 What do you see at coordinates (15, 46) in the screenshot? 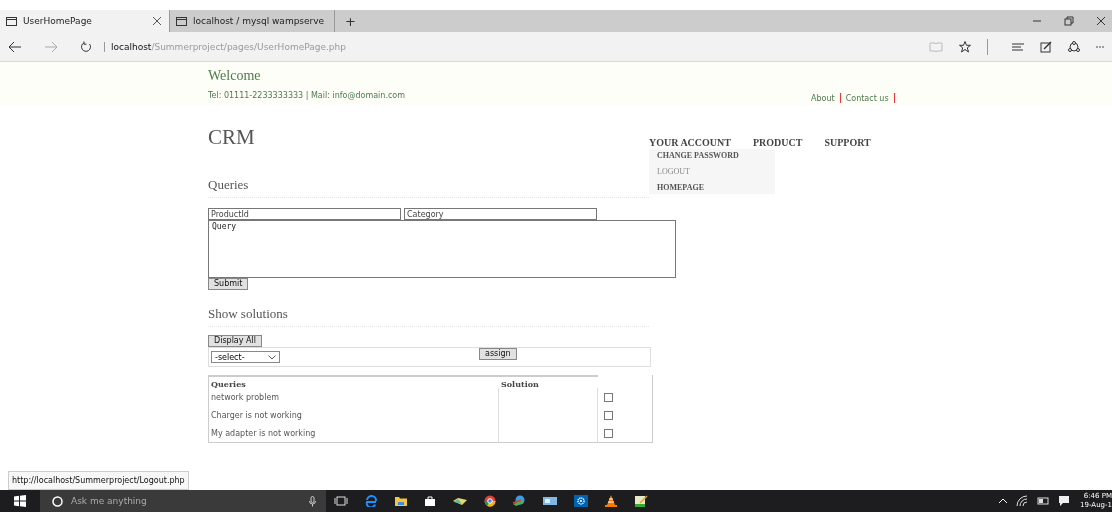
I see `back-arrow-icon` at bounding box center [15, 46].